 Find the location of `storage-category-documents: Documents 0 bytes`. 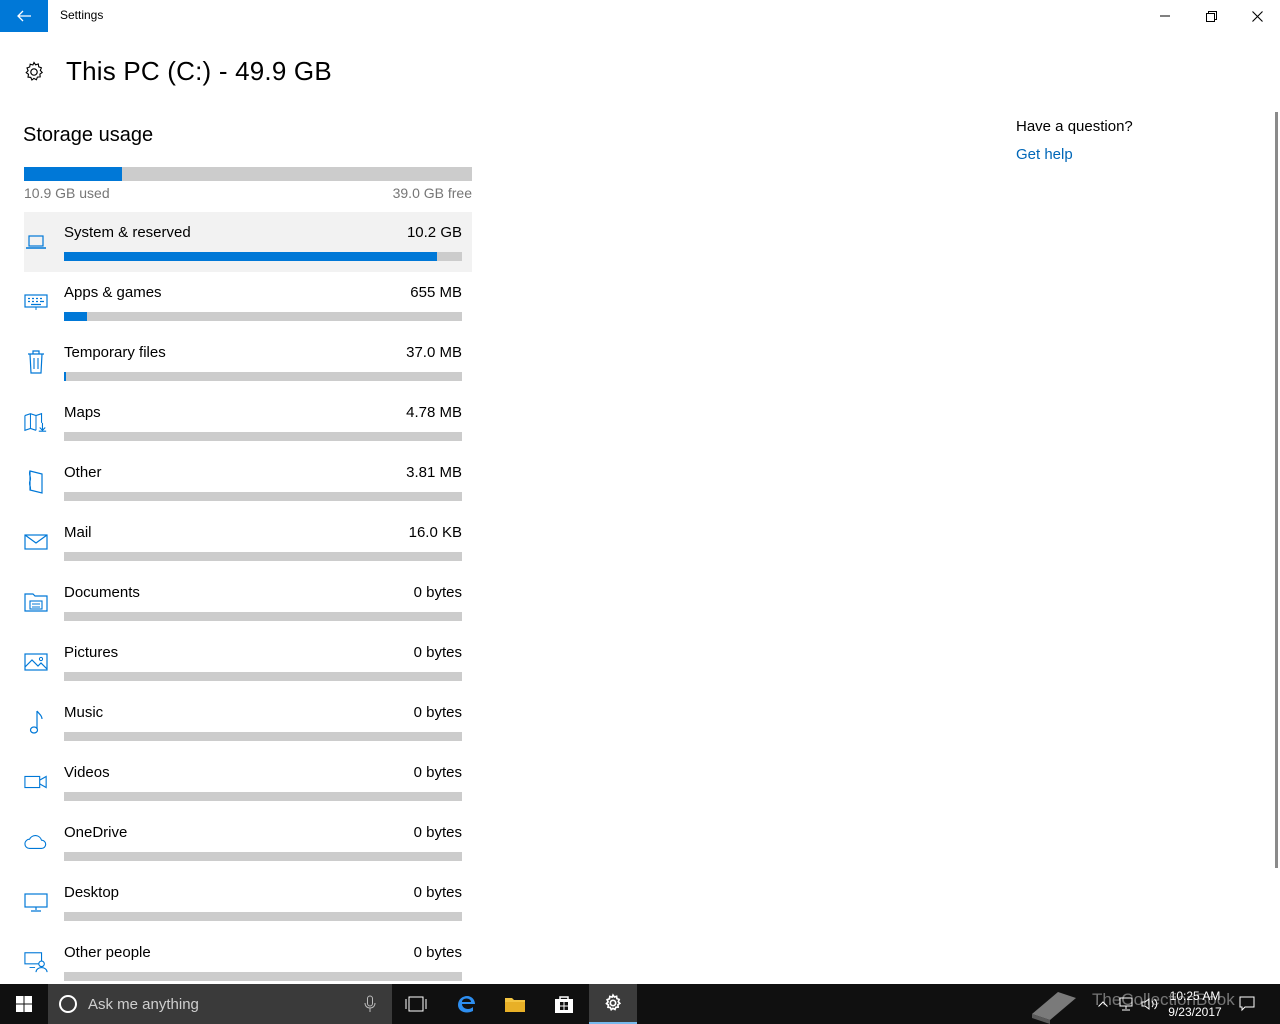

storage-category-documents: Documents 0 bytes is located at coordinates (248, 602).